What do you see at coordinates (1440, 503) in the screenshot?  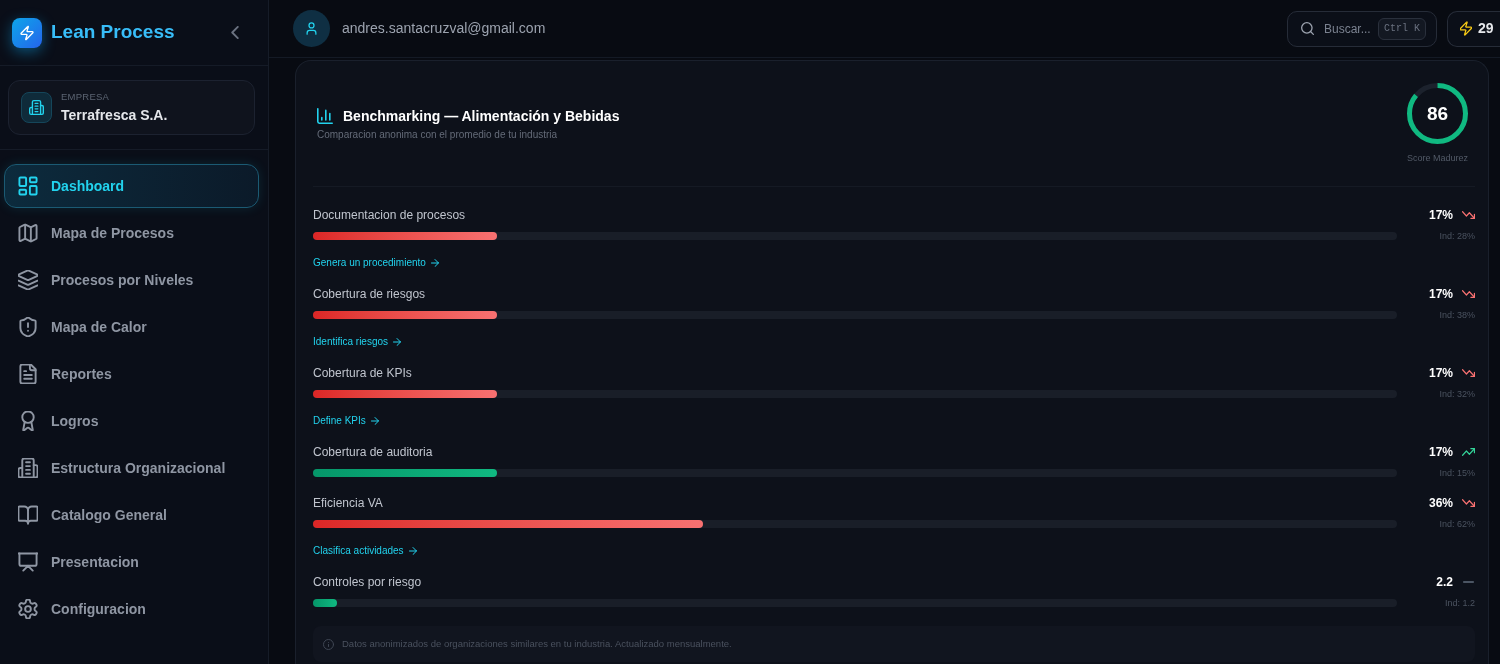 I see `metric-value: 36%` at bounding box center [1440, 503].